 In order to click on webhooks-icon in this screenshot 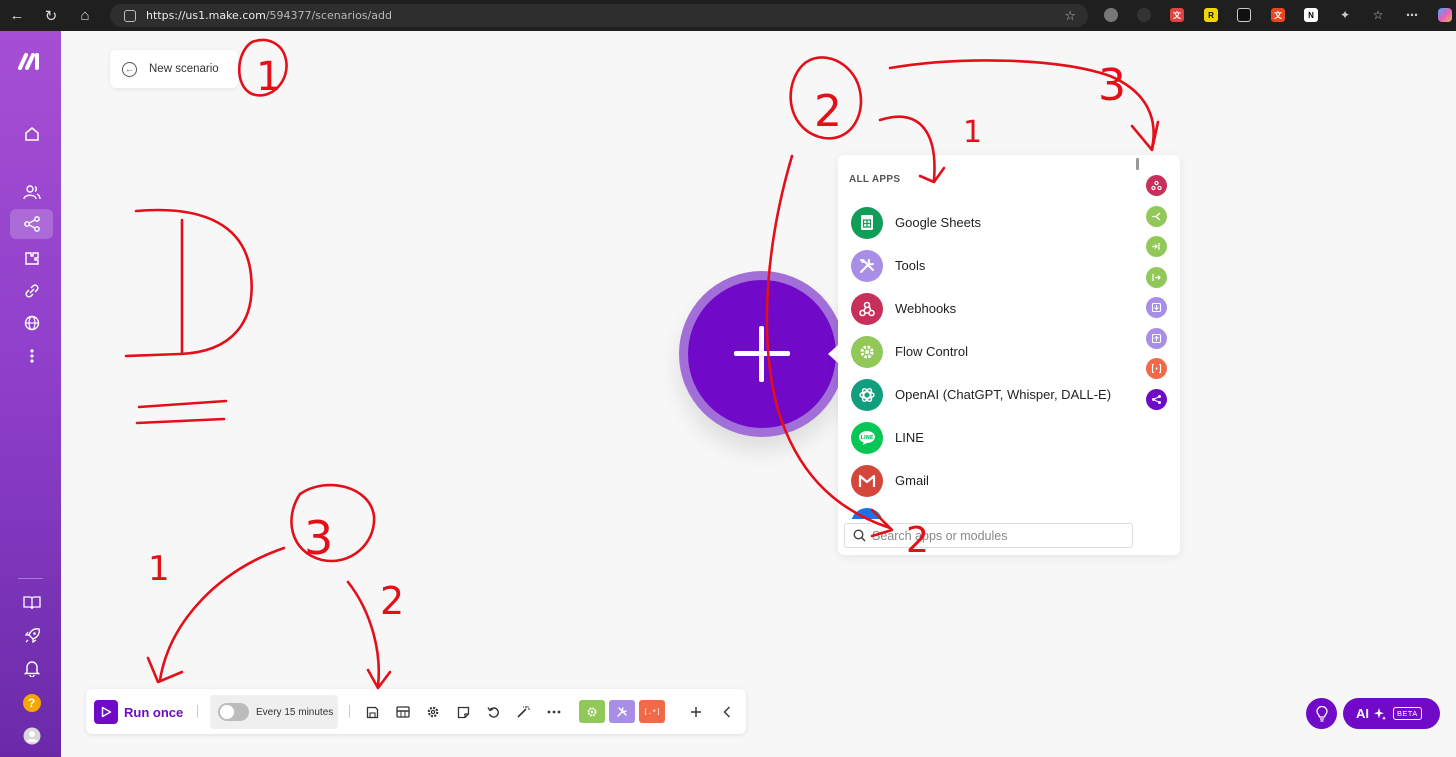, I will do `click(867, 308)`.